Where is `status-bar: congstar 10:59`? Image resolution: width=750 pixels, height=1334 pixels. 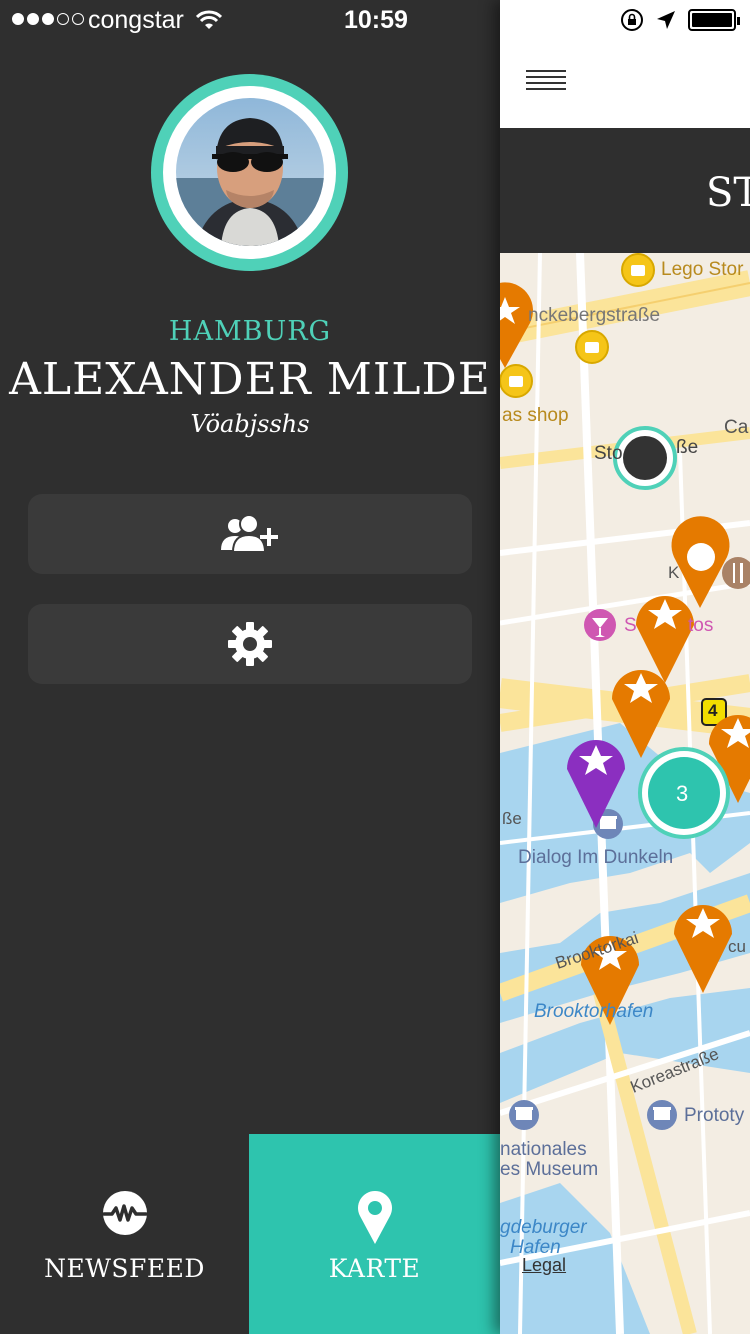 status-bar: congstar 10:59 is located at coordinates (250, 20).